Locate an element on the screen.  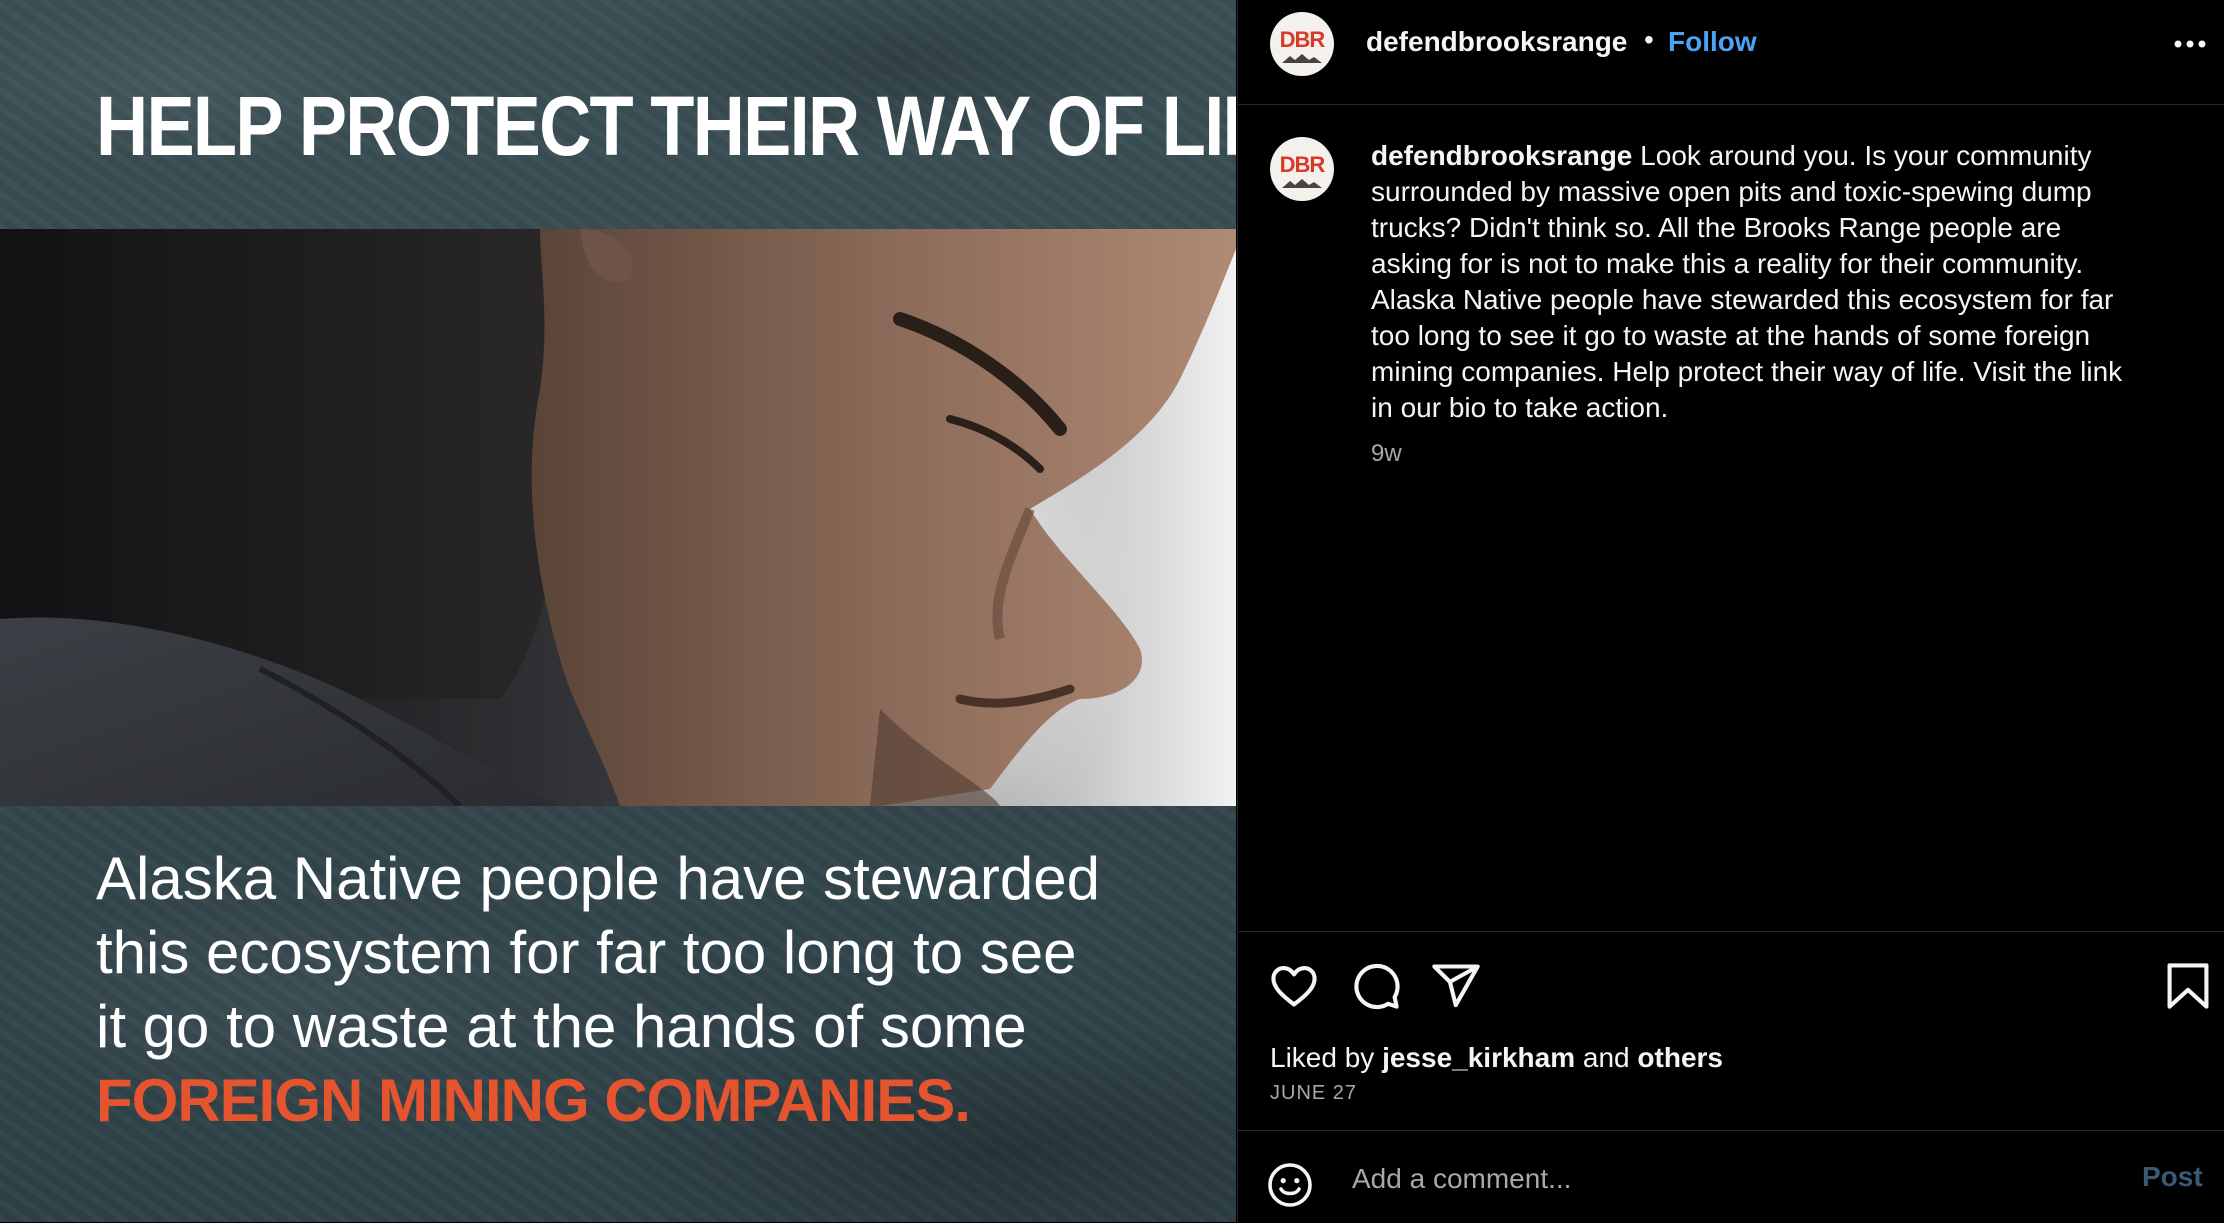
avatar: DBR is located at coordinates (1302, 44).